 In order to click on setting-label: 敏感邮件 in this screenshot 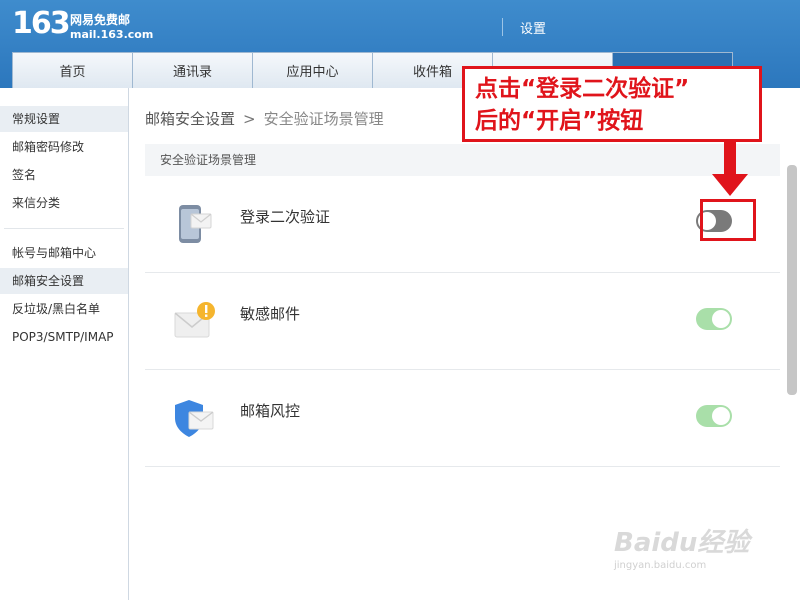, I will do `click(270, 314)`.